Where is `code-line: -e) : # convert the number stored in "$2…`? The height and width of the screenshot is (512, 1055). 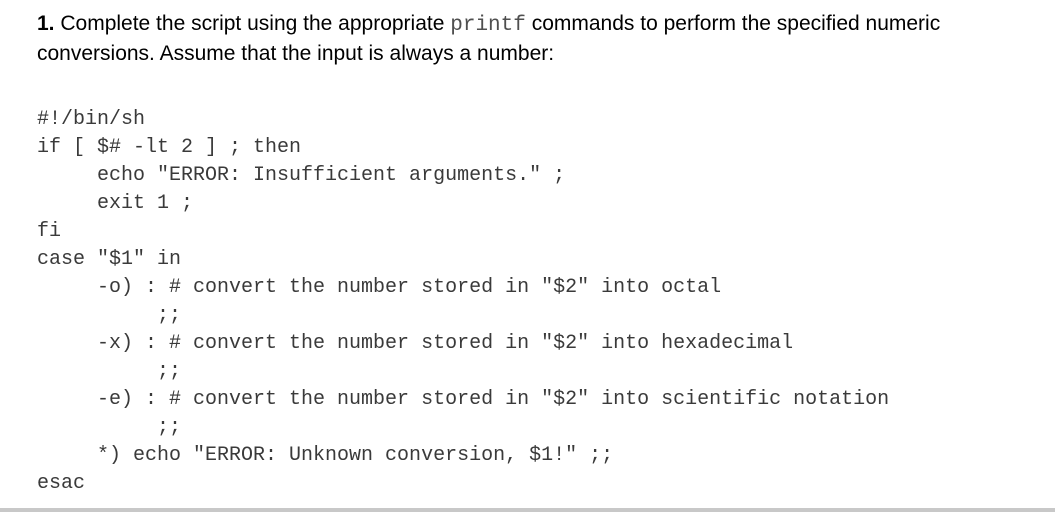 code-line: -e) : # convert the number stored in "$2… is located at coordinates (463, 399).